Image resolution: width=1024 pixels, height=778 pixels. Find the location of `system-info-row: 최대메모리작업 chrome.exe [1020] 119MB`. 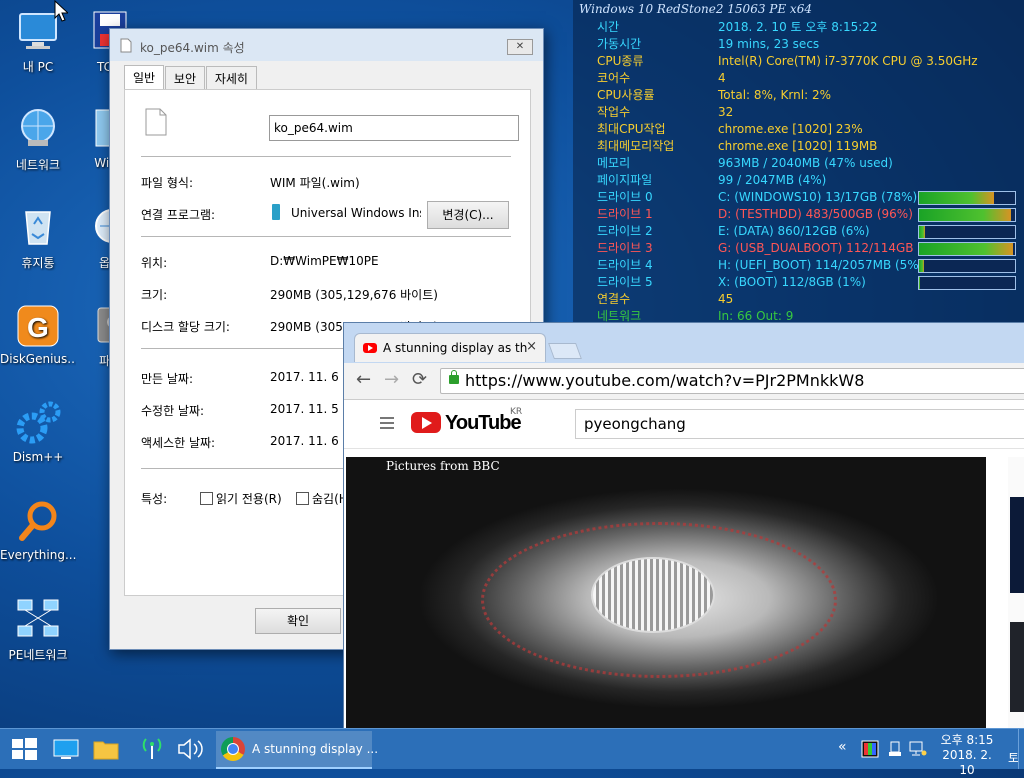

system-info-row: 최대메모리작업 chrome.exe [1020] 119MB is located at coordinates (807, 146).